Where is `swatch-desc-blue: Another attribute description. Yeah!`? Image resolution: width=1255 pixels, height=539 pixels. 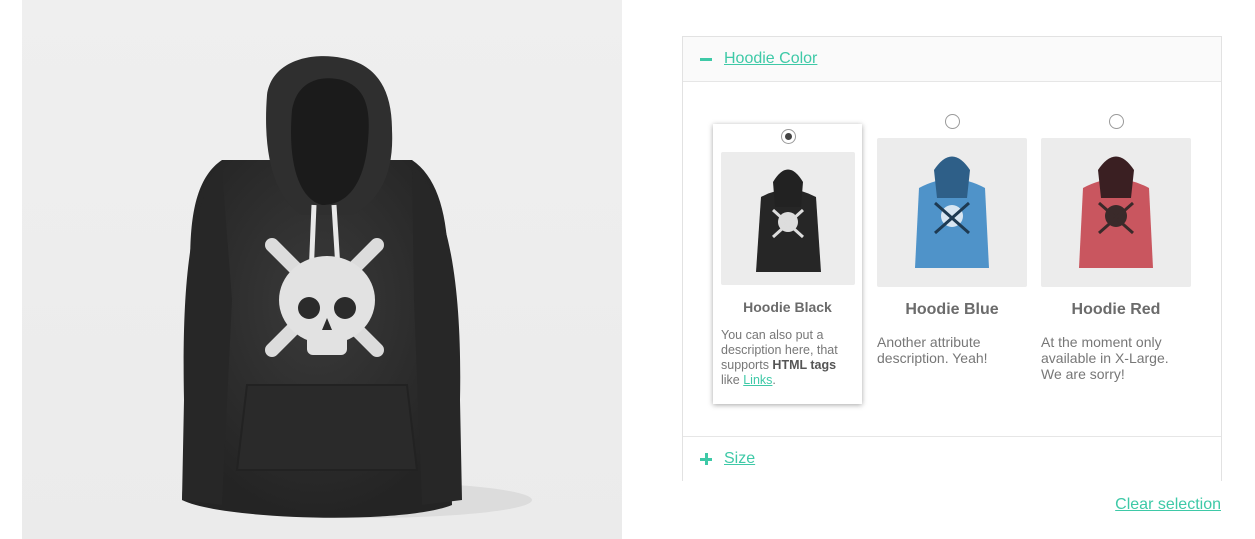 swatch-desc-blue: Another attribute description. Yeah! is located at coordinates (932, 350).